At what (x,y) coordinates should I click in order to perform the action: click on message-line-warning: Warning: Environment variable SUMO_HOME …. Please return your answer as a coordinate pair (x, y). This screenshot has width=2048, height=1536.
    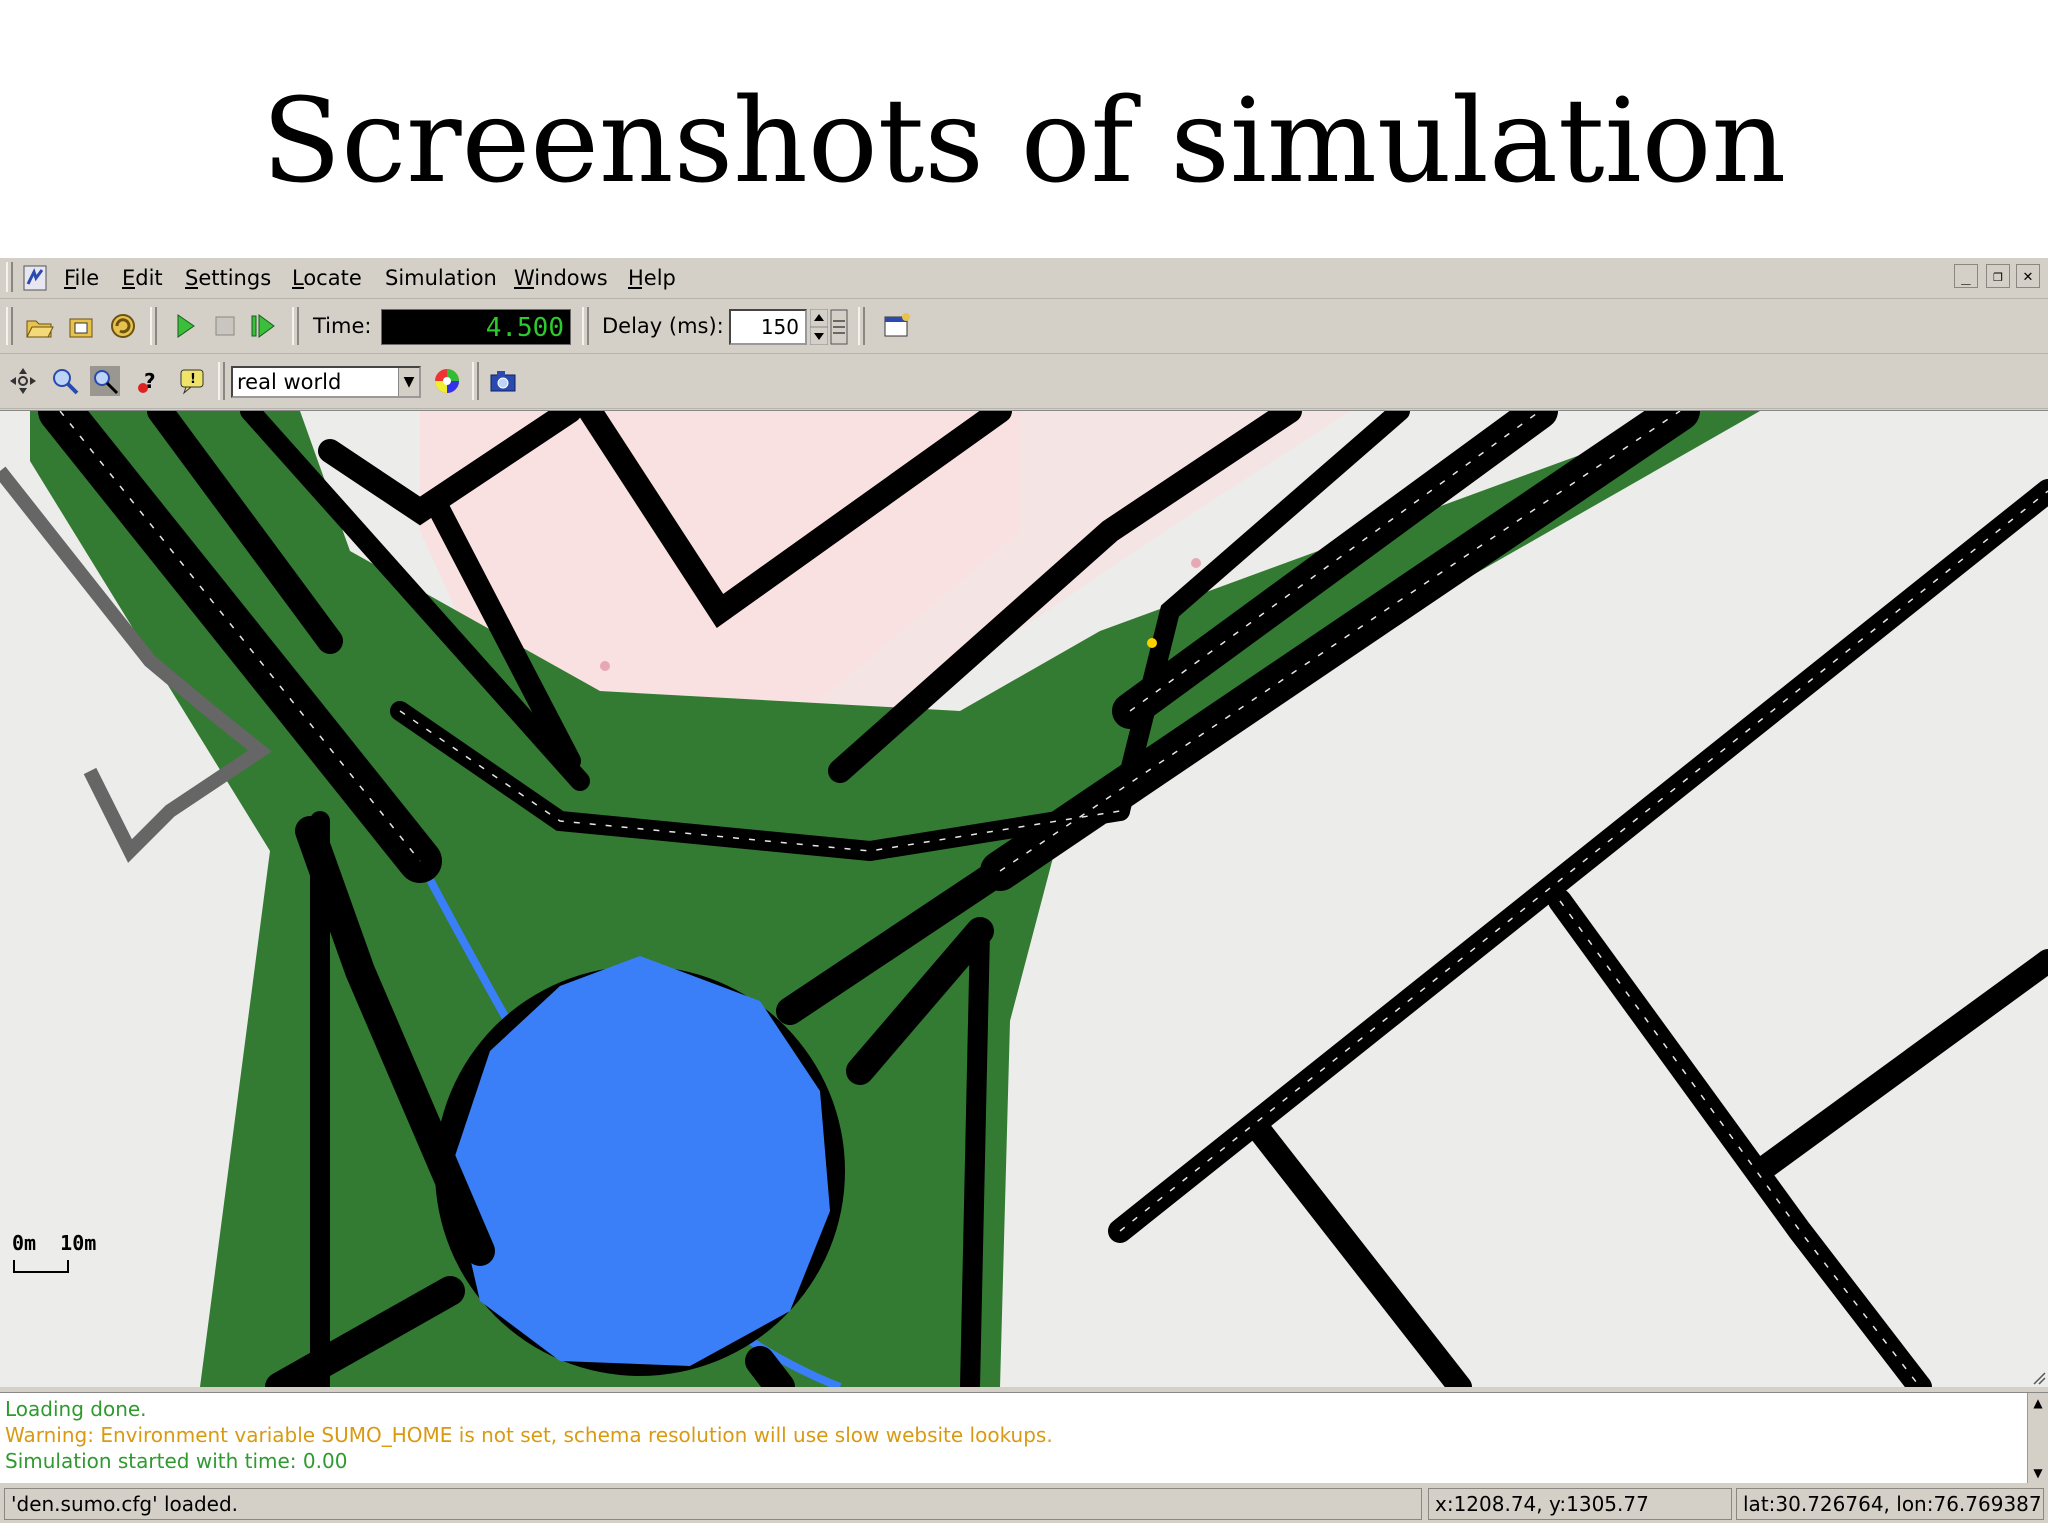
    Looking at the image, I should click on (529, 1435).